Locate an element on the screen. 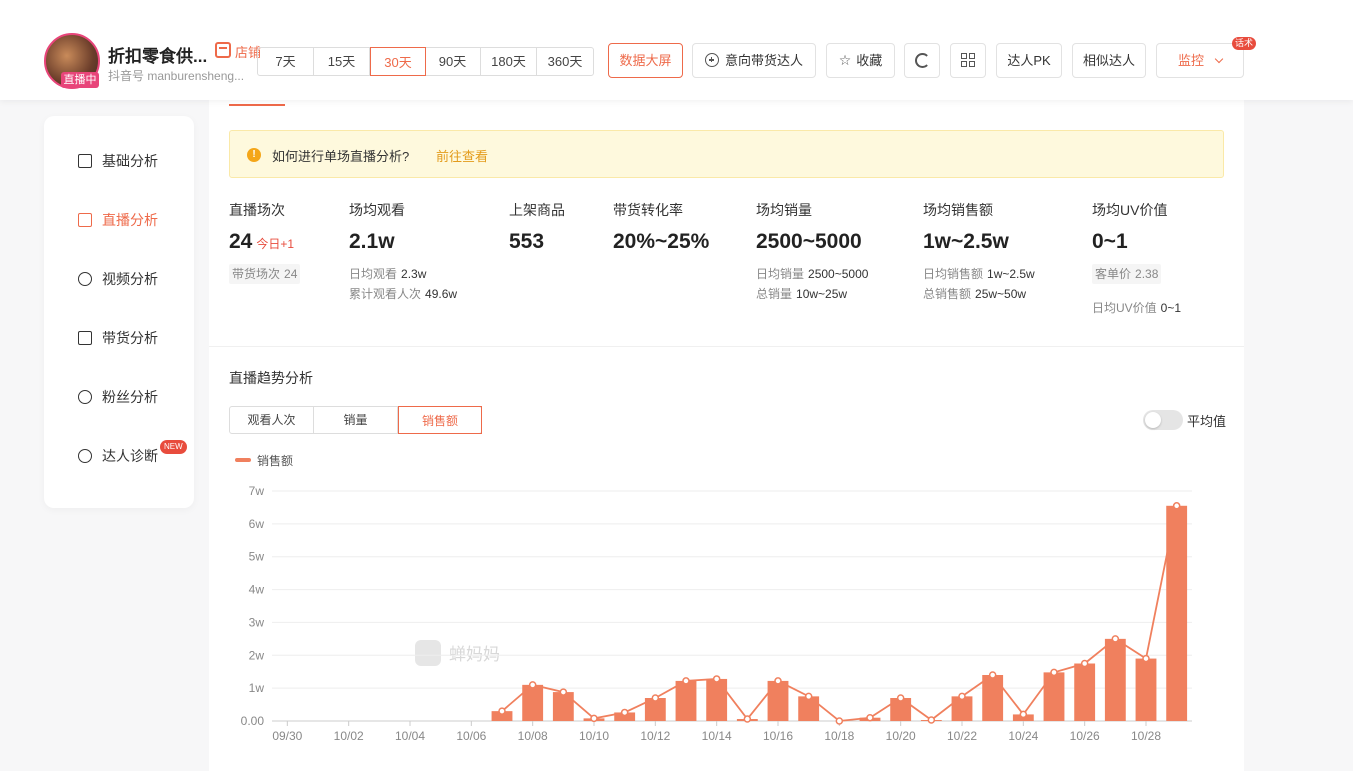  notice-bar: ! 如何进行单场直播分析? 前往查看 is located at coordinates (726, 154).